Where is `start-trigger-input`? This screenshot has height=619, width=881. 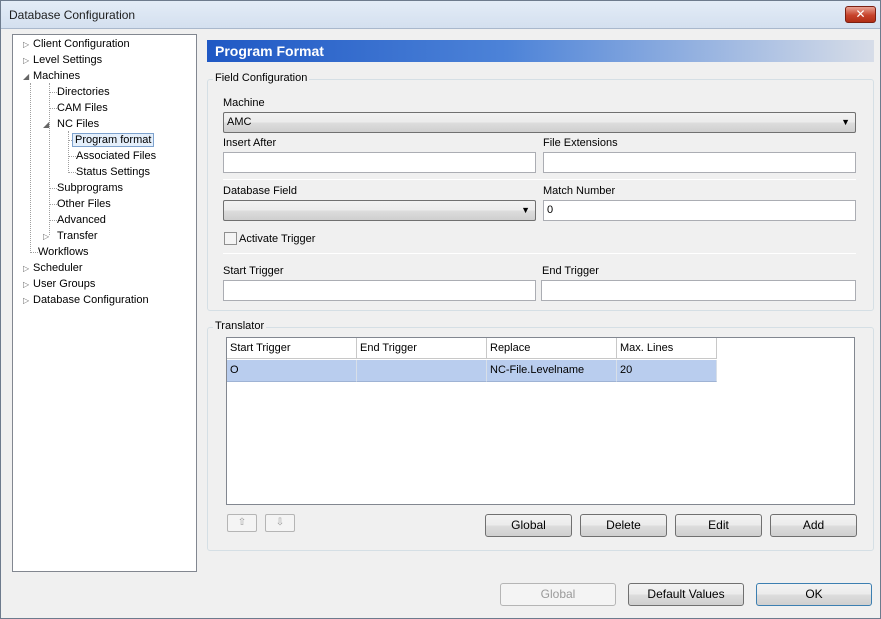 start-trigger-input is located at coordinates (379, 290).